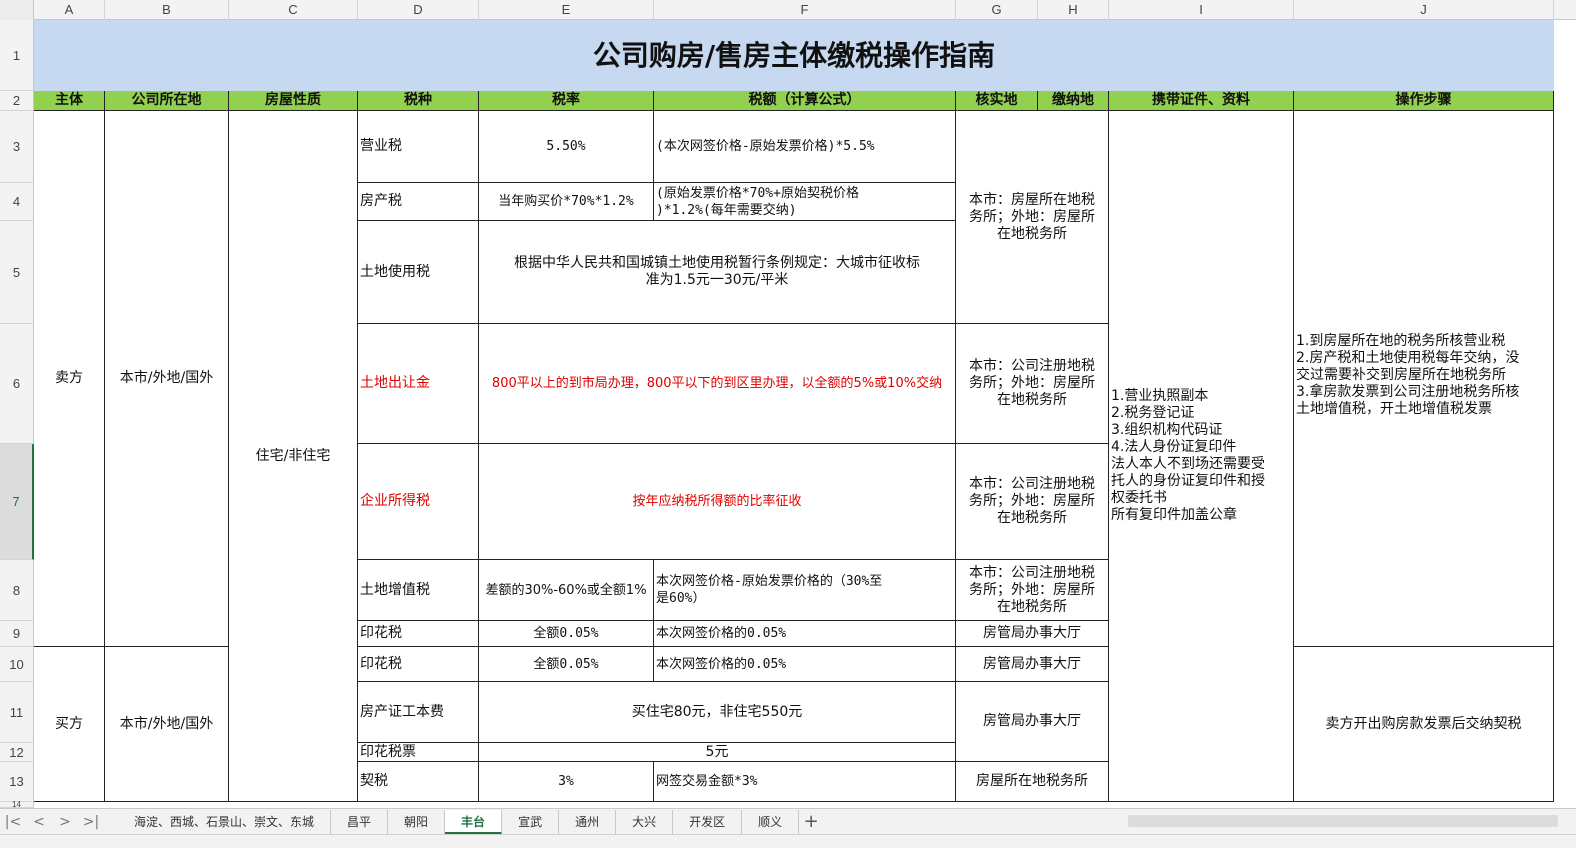 This screenshot has width=1576, height=848. What do you see at coordinates (17, 664) in the screenshot?
I see `row-header-10: 10` at bounding box center [17, 664].